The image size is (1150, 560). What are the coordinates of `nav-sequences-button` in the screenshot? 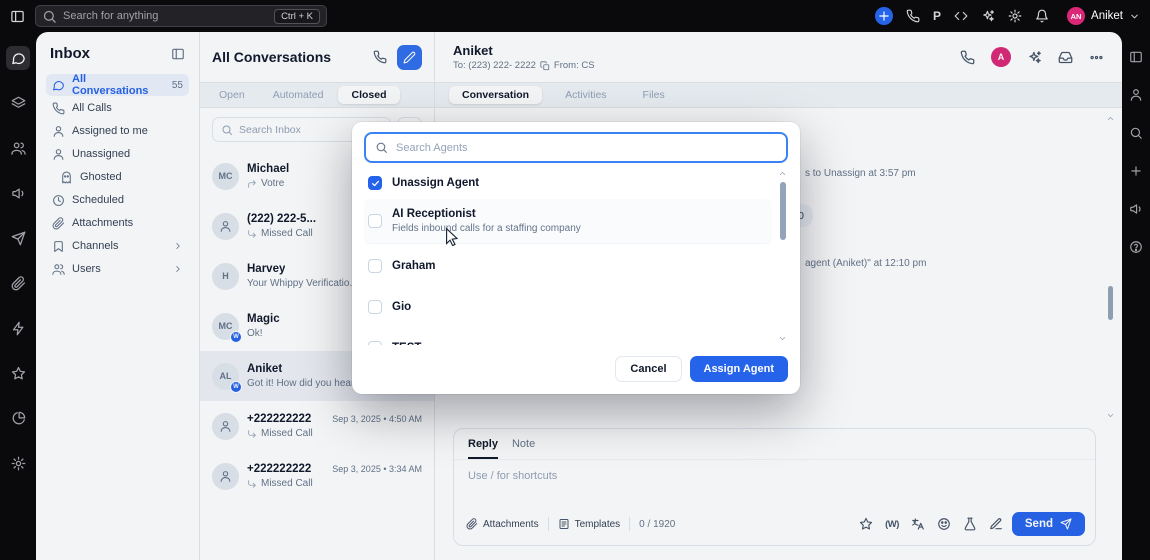 It's located at (18, 238).